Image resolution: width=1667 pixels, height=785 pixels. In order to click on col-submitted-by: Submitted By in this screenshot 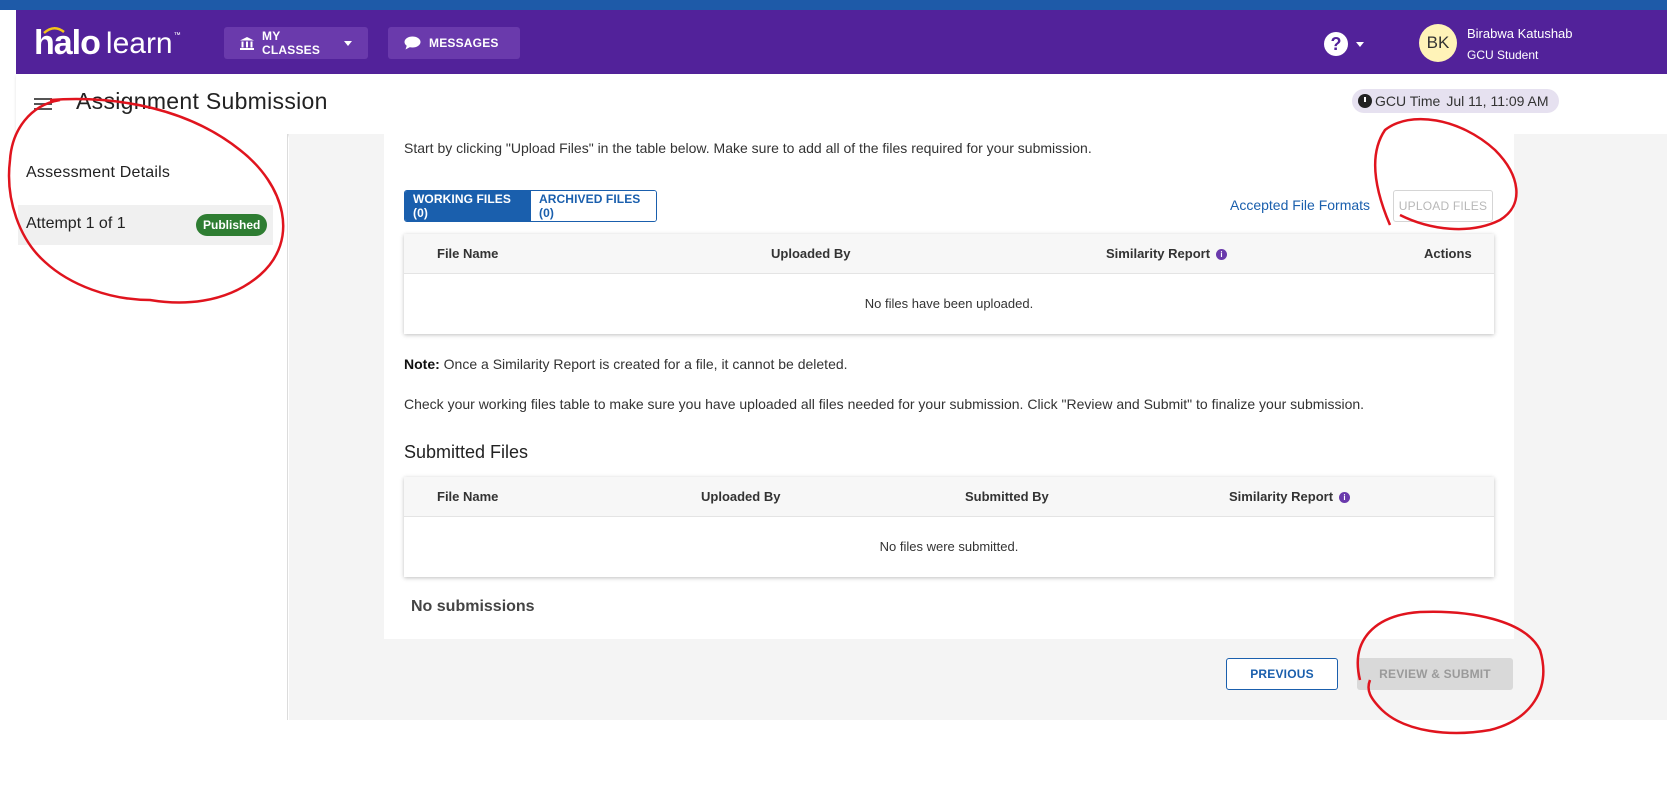, I will do `click(1007, 496)`.